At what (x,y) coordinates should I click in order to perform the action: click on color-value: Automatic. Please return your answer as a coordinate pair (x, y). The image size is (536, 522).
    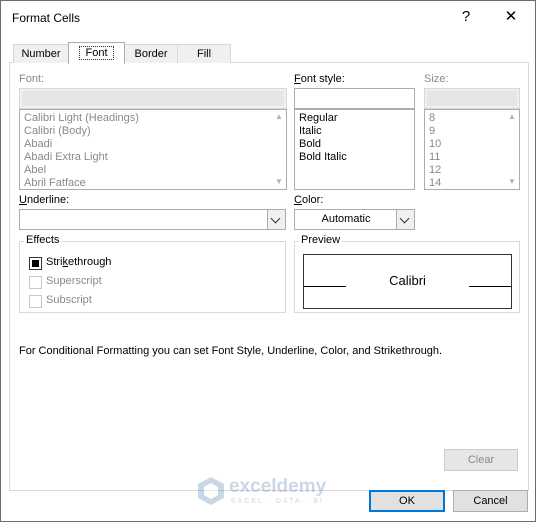
    Looking at the image, I should click on (346, 219).